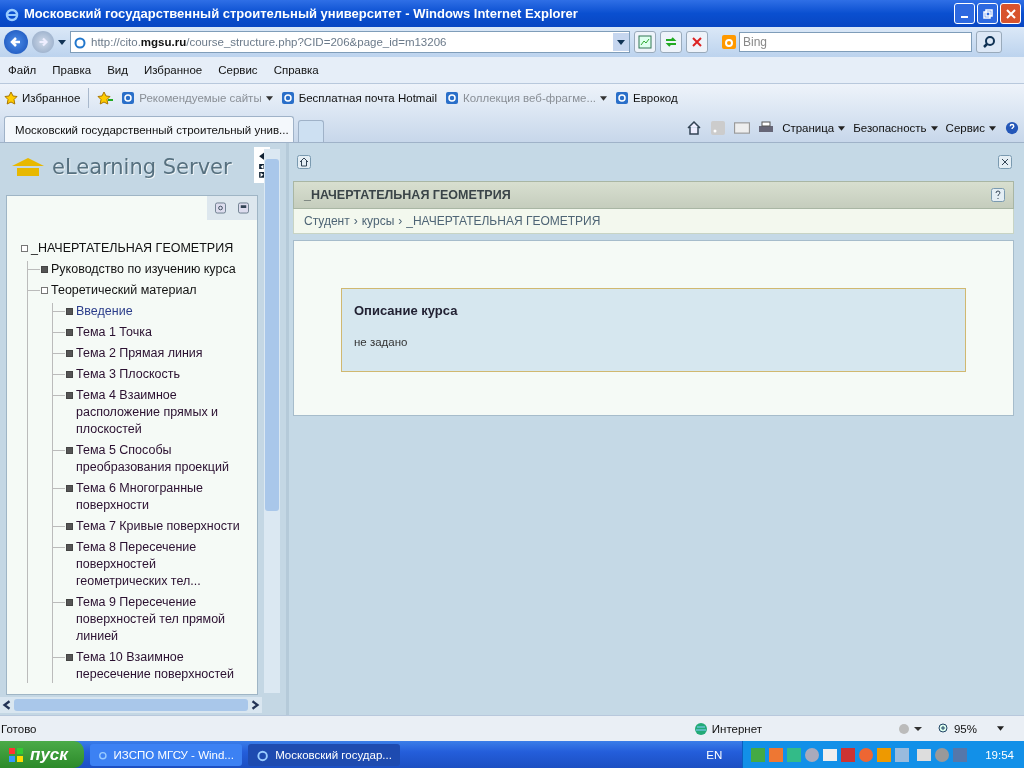 Image resolution: width=1024 pixels, height=768 pixels. What do you see at coordinates (262, 156) in the screenshot?
I see `collapse-icon` at bounding box center [262, 156].